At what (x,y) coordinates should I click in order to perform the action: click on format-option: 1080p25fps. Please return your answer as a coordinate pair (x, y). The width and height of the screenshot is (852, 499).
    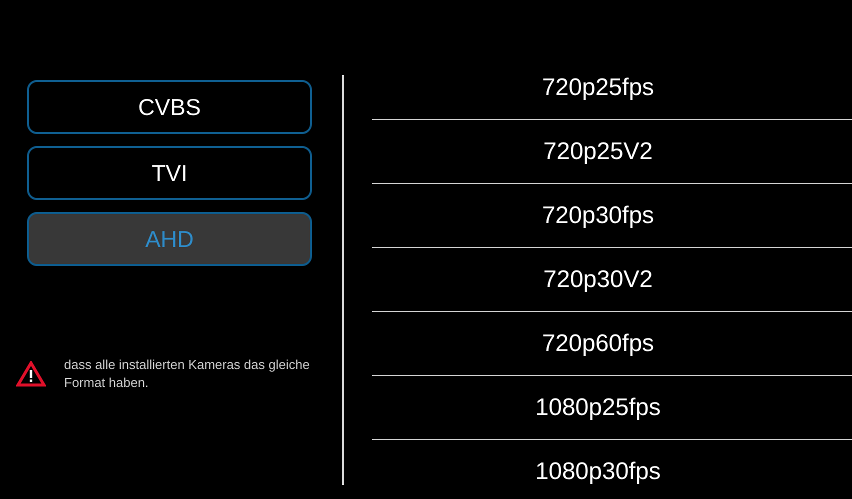
    Looking at the image, I should click on (598, 408).